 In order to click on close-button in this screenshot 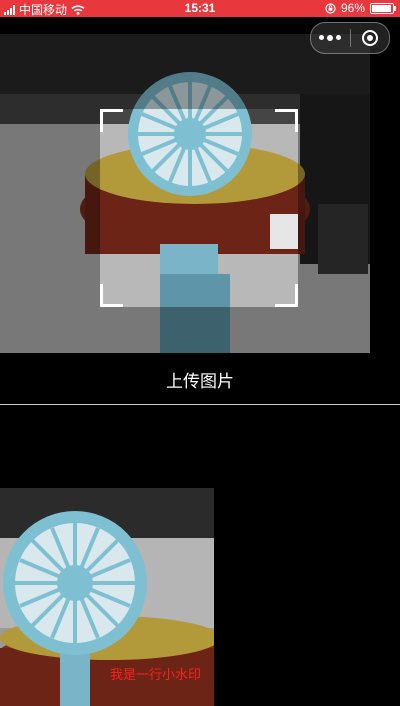, I will do `click(370, 38)`.